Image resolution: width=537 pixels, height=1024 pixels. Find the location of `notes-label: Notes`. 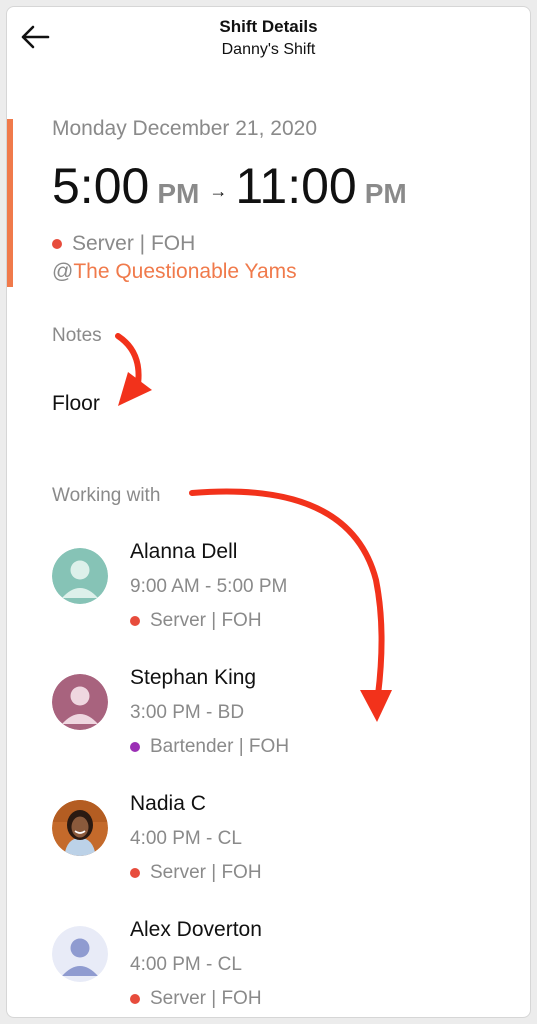

notes-label: Notes is located at coordinates (77, 335).